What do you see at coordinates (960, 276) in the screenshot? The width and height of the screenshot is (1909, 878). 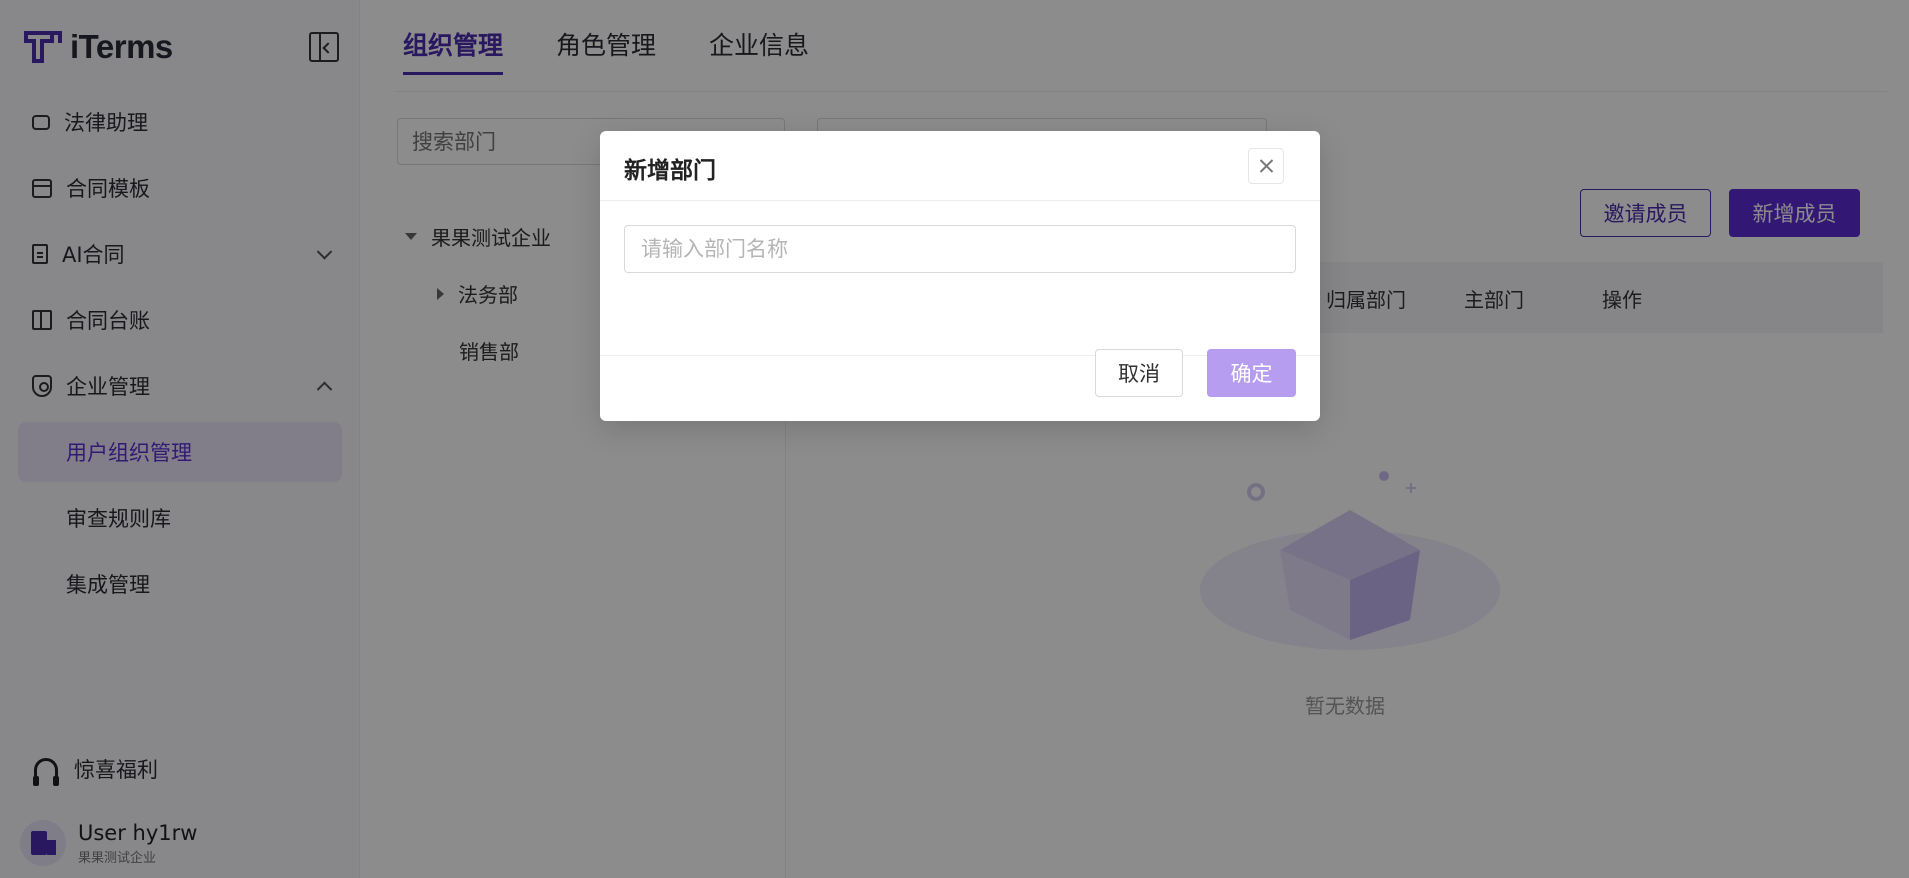 I see `add-department-modal: 新增部门 取消 确定` at bounding box center [960, 276].